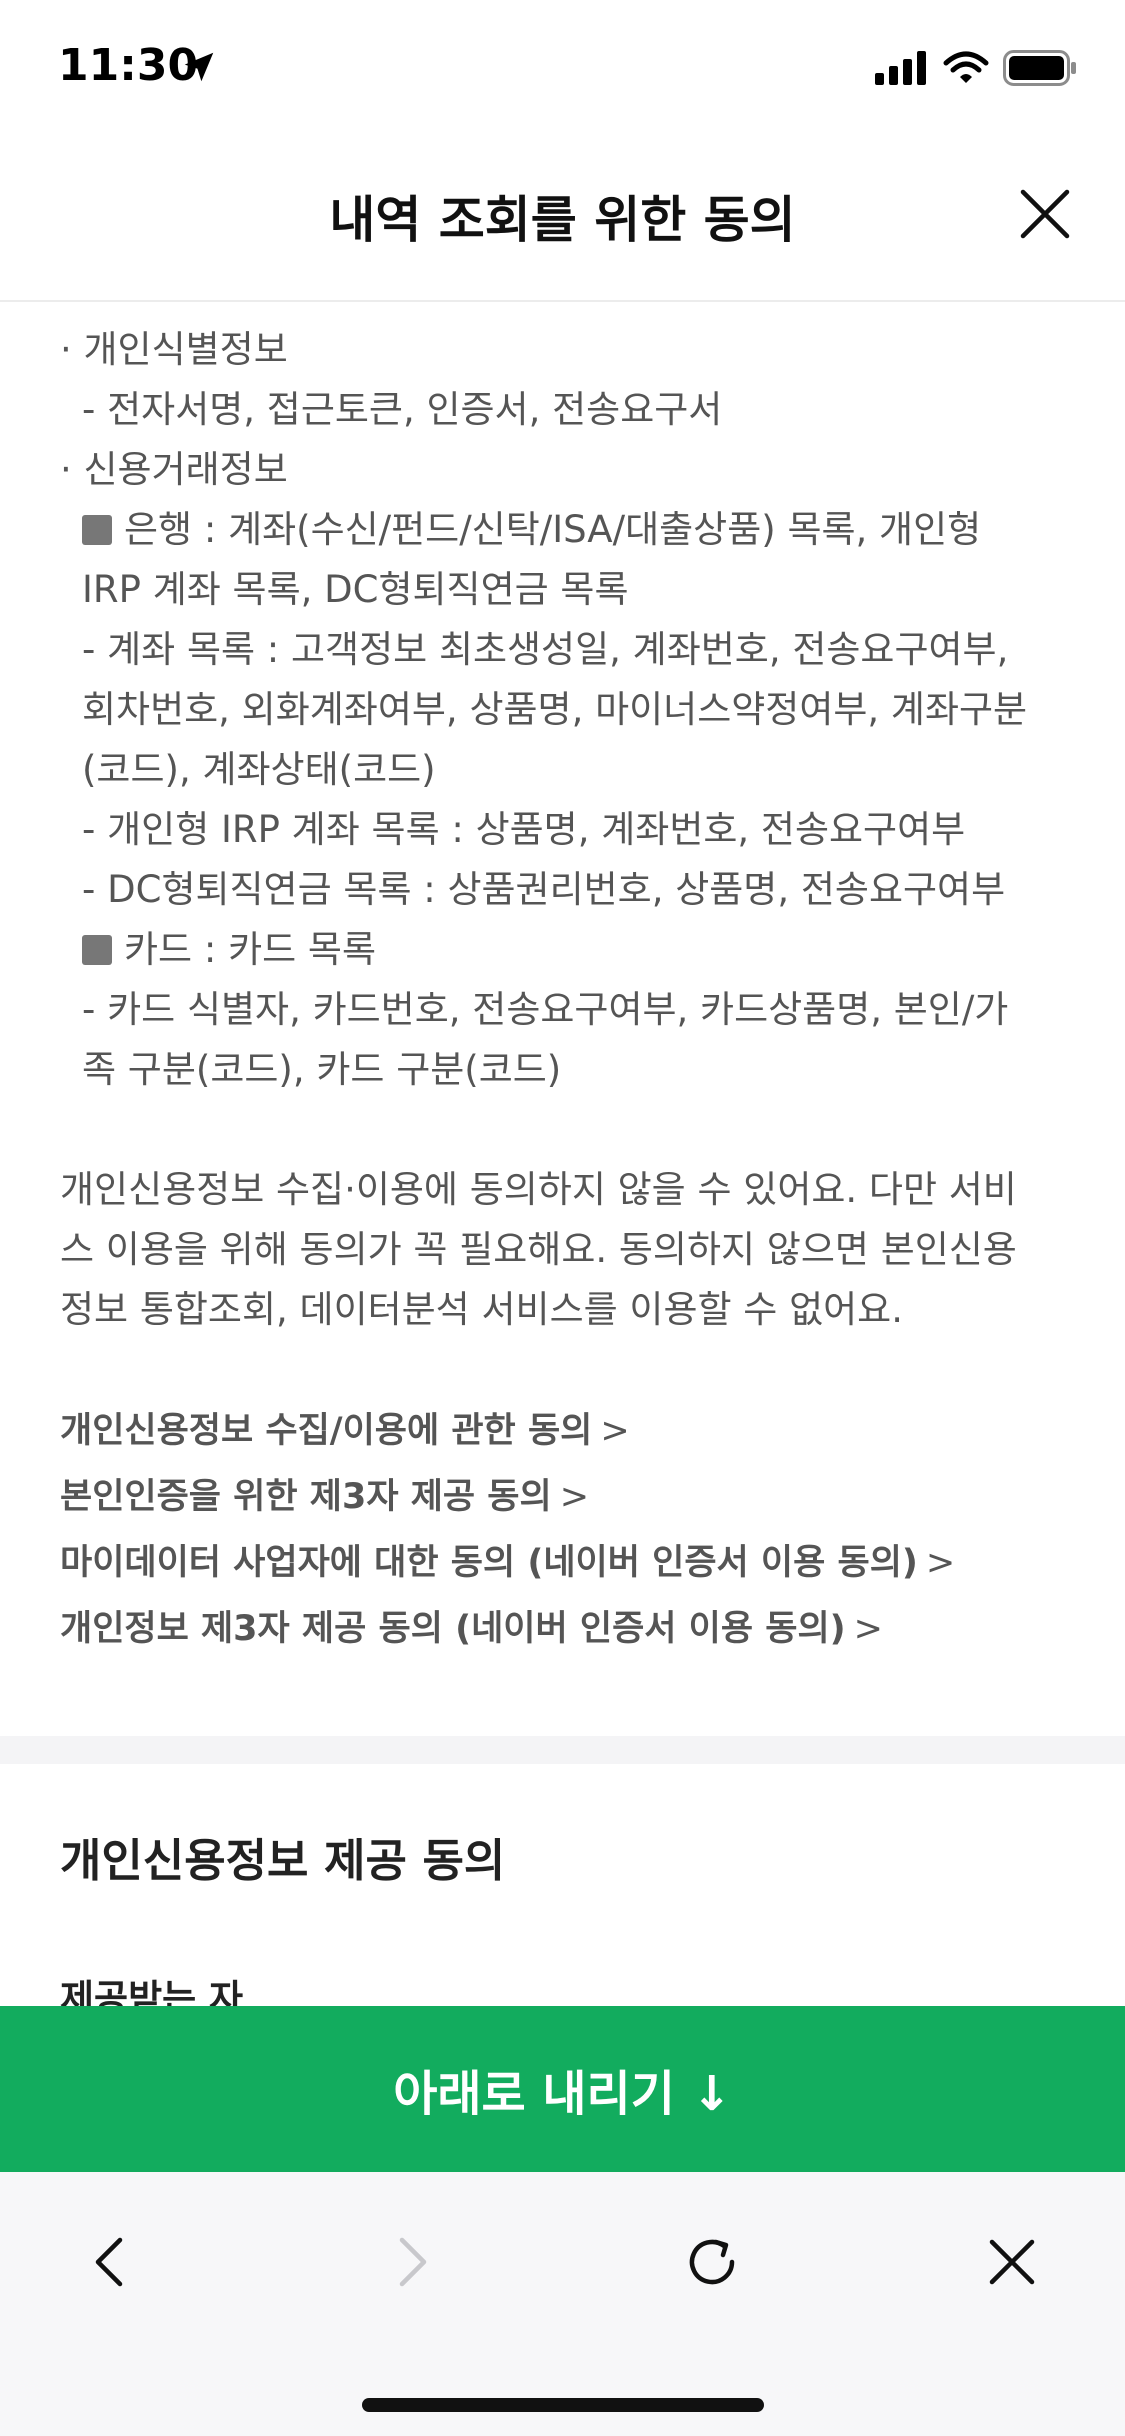  Describe the element at coordinates (306, 1497) in the screenshot. I see `consent-link-label: 본인인증을 위한 제3자 제공 동의` at that location.